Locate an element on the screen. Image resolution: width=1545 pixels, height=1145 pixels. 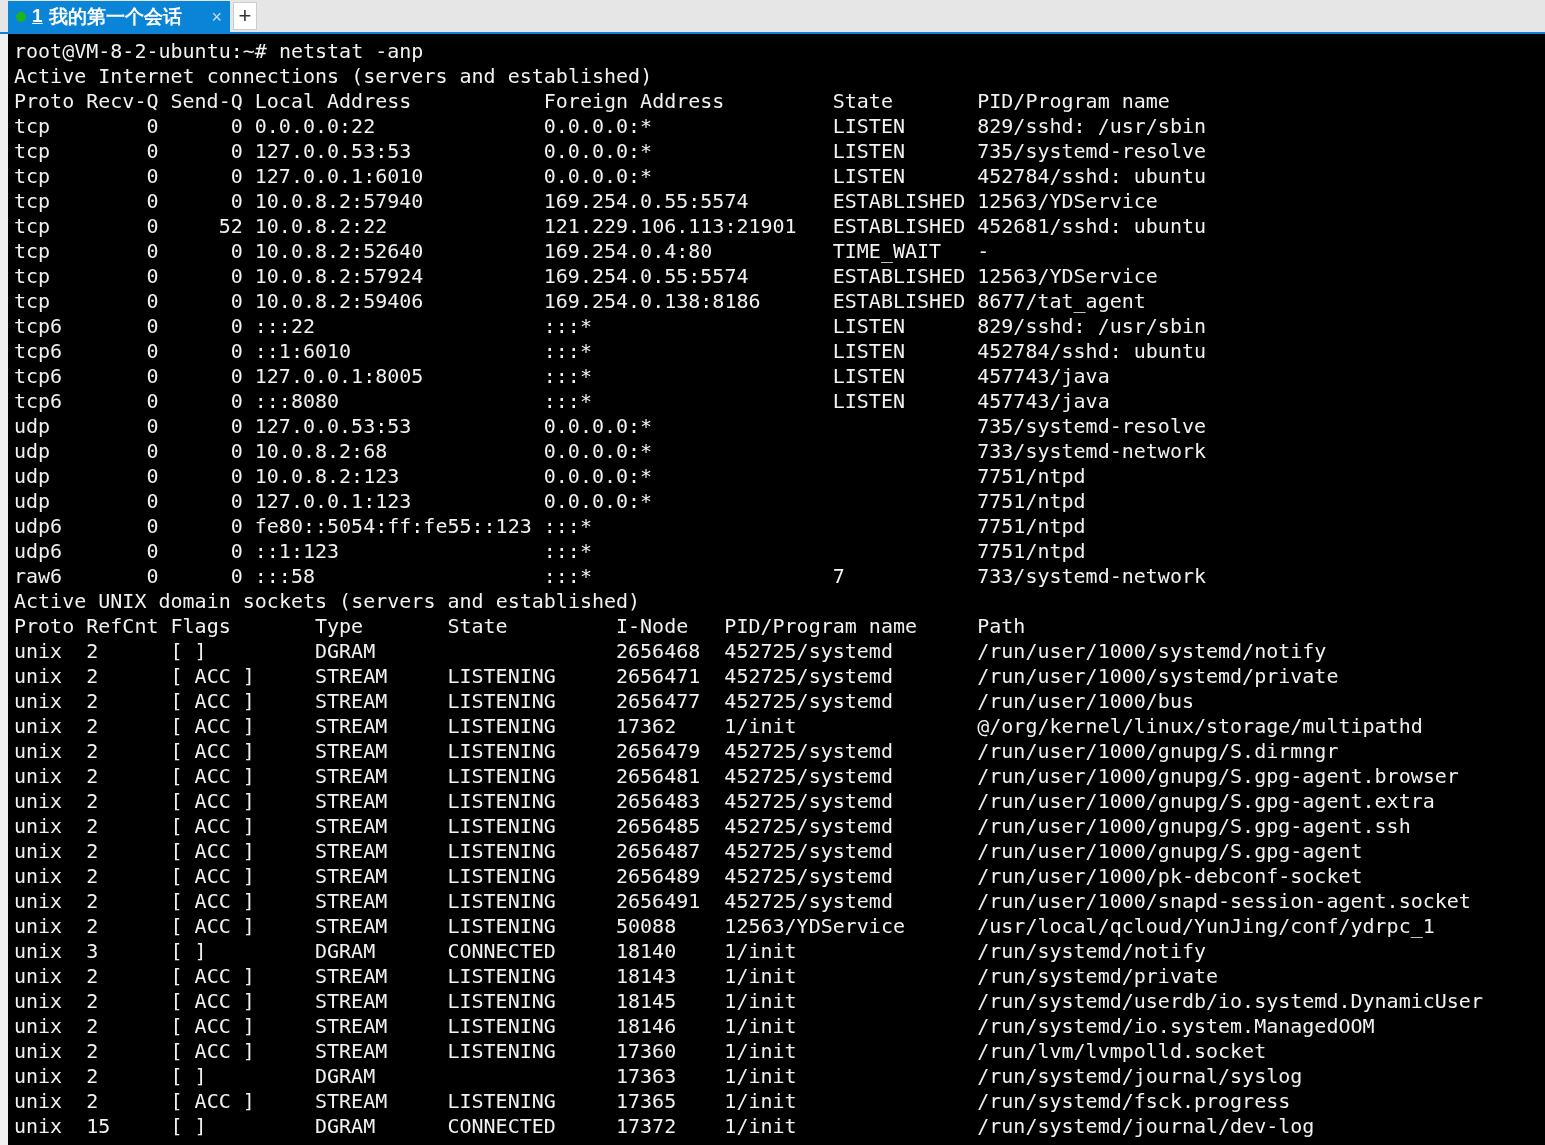
table-cell: 7751/ntpd is located at coordinates (1031, 500).